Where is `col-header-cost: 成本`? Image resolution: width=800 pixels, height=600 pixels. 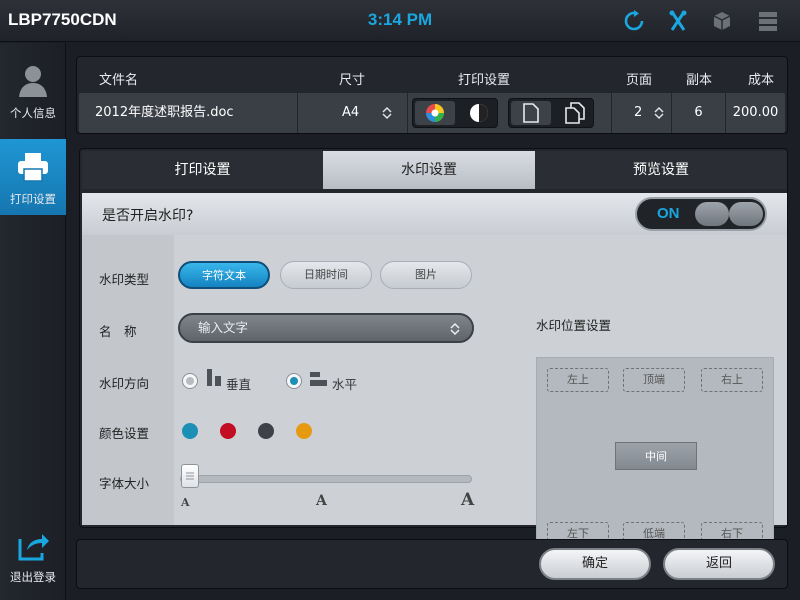 col-header-cost: 成本 is located at coordinates (761, 80).